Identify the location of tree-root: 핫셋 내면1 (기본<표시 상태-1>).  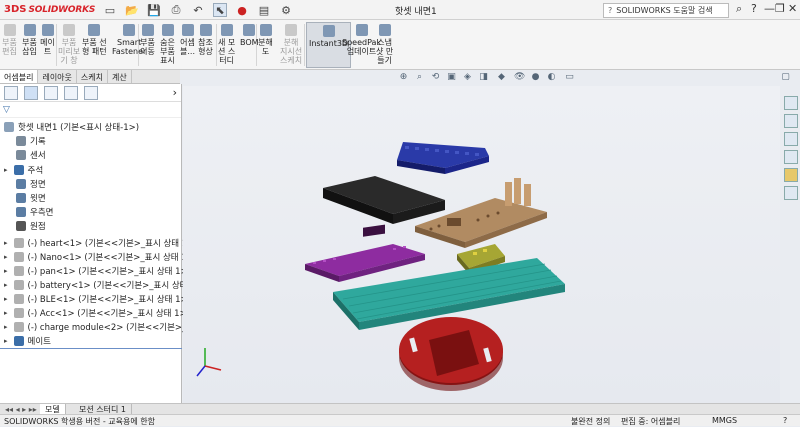
(71, 126).